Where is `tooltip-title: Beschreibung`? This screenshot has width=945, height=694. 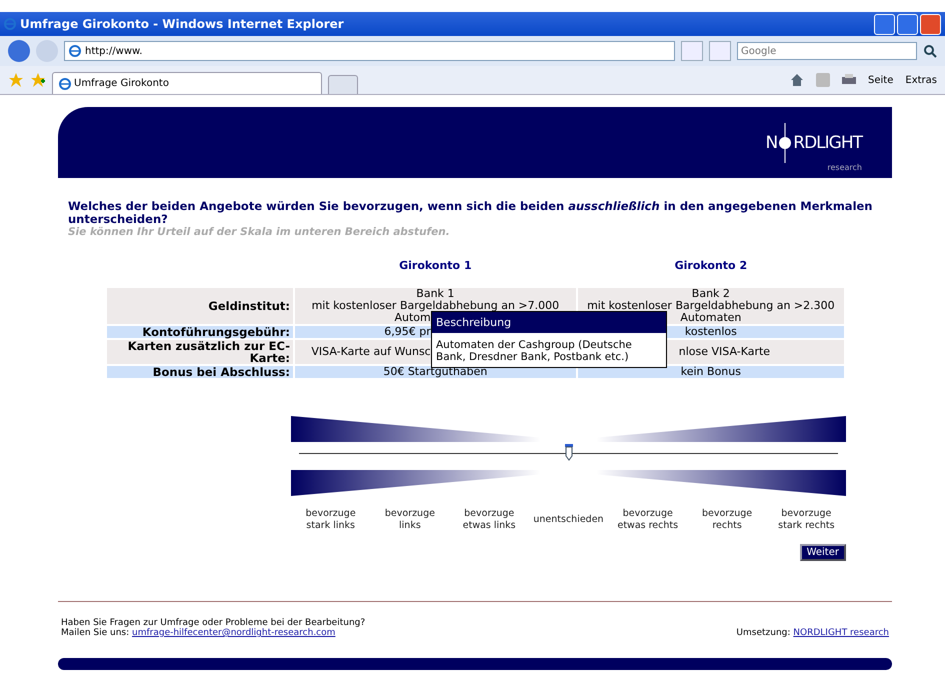 tooltip-title: Beschreibung is located at coordinates (549, 322).